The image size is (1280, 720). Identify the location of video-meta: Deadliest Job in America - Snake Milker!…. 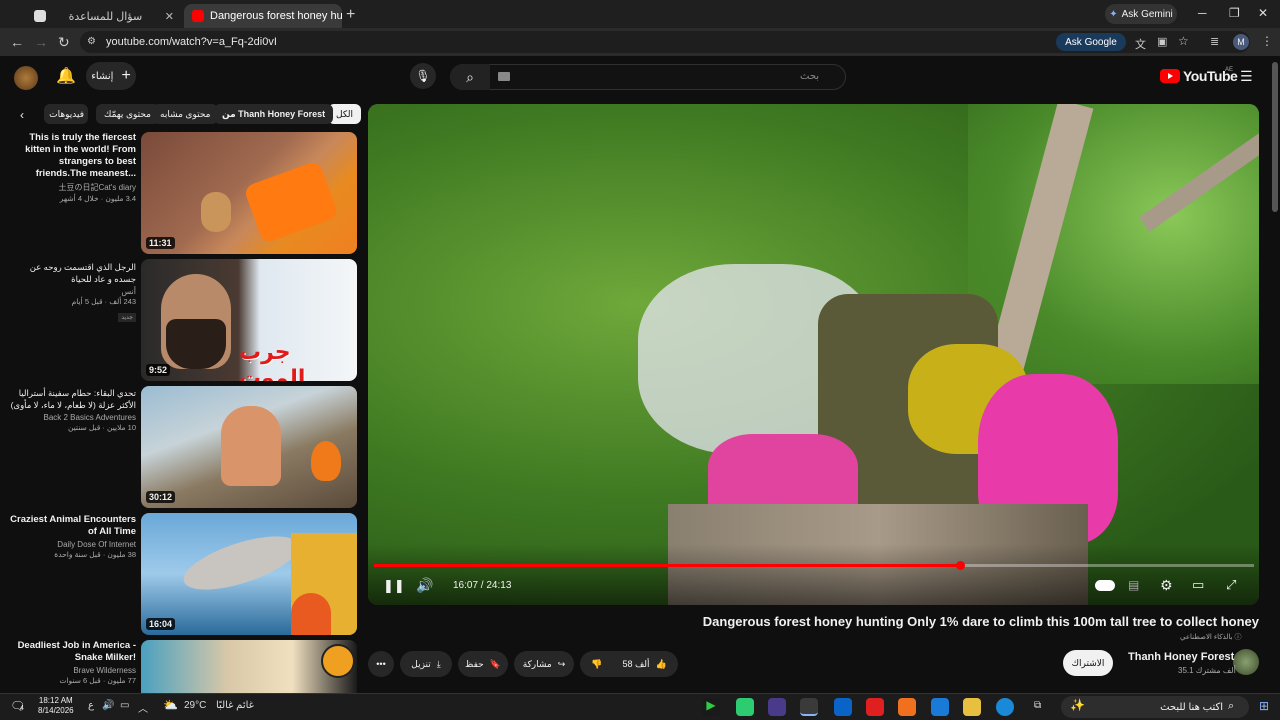
(71, 662).